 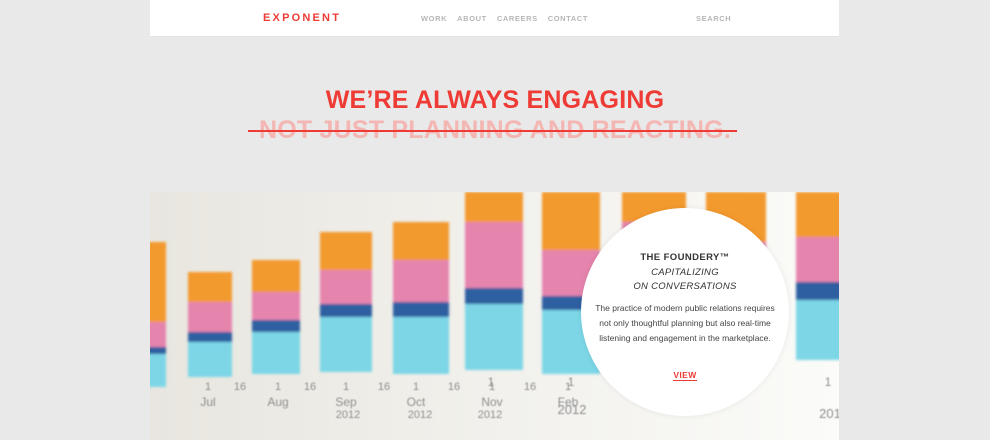 What do you see at coordinates (348, 415) in the screenshot?
I see `photo-axis-year-0: 2012` at bounding box center [348, 415].